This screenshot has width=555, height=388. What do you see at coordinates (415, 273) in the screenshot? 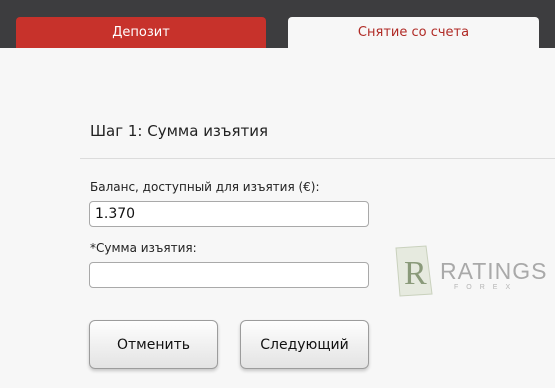
I see `svg-text: R` at bounding box center [415, 273].